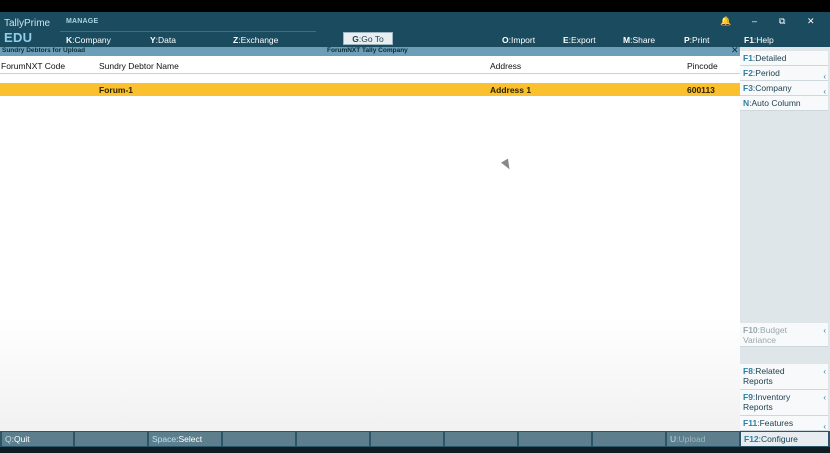 The width and height of the screenshot is (830, 453). Describe the element at coordinates (703, 439) in the screenshot. I see `btn-upload: U:Upload` at that location.